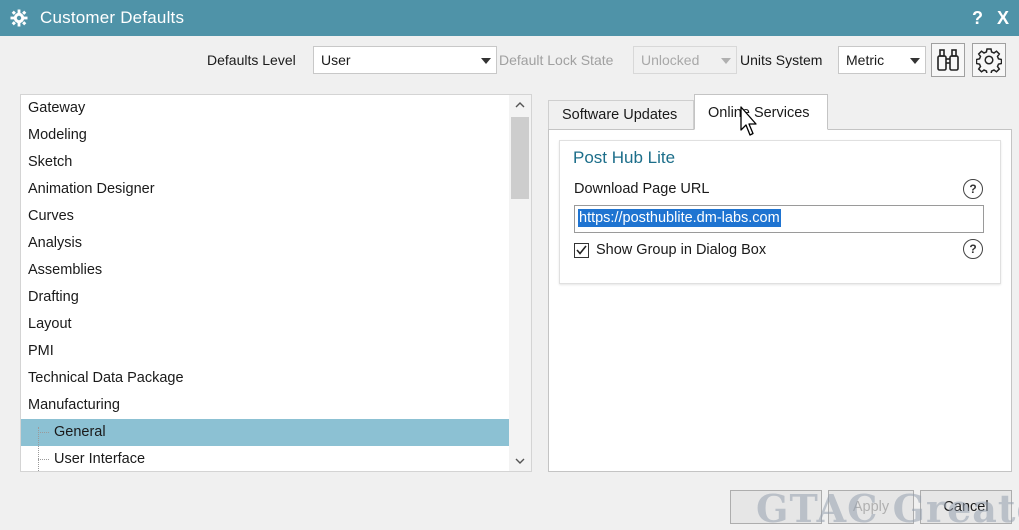  What do you see at coordinates (556, 60) in the screenshot?
I see `lock-state-label: Default Lock State` at bounding box center [556, 60].